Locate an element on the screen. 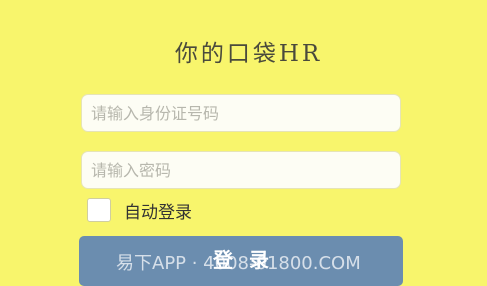  id-number-field is located at coordinates (241, 113).